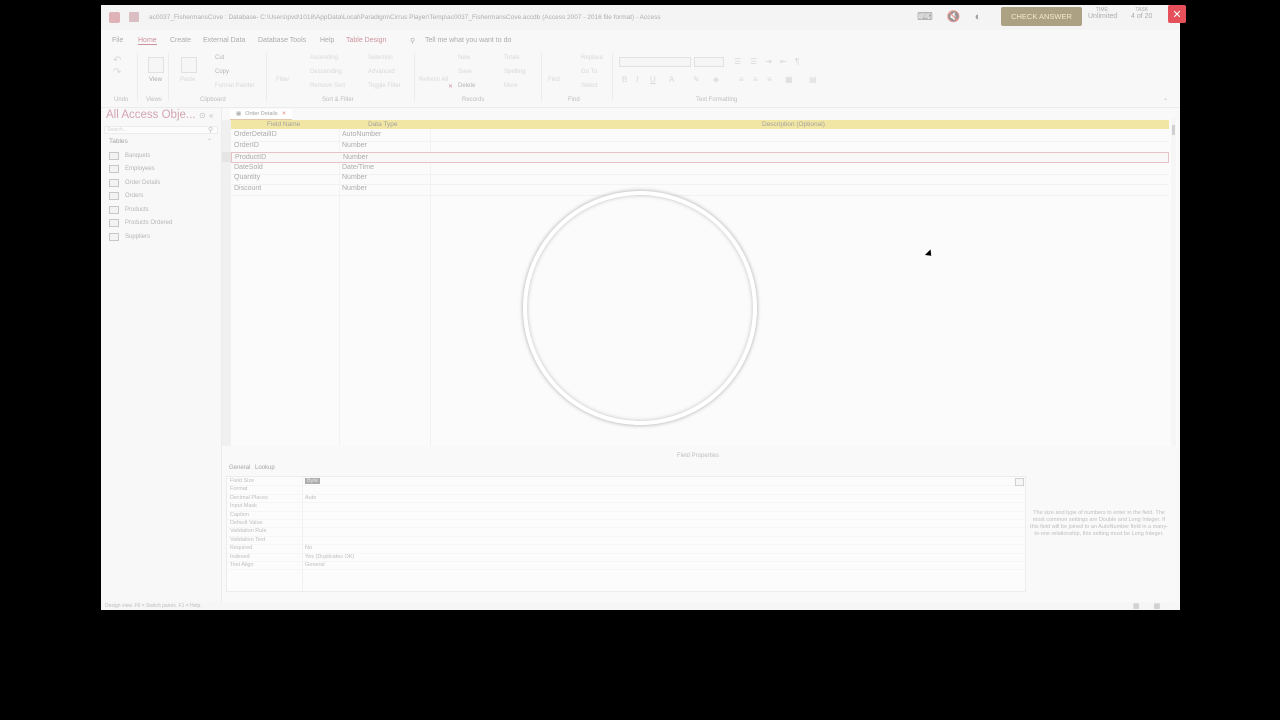 Image resolution: width=1280 pixels, height=720 pixels. I want to click on nav-options-icon: ⊙, so click(202, 115).